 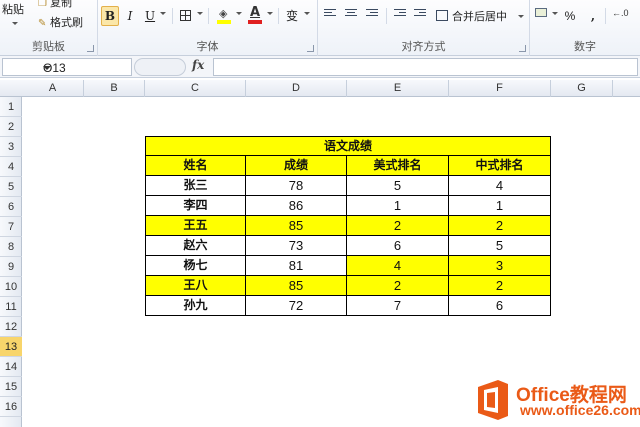 What do you see at coordinates (11, 107) in the screenshot?
I see `row-header: 1` at bounding box center [11, 107].